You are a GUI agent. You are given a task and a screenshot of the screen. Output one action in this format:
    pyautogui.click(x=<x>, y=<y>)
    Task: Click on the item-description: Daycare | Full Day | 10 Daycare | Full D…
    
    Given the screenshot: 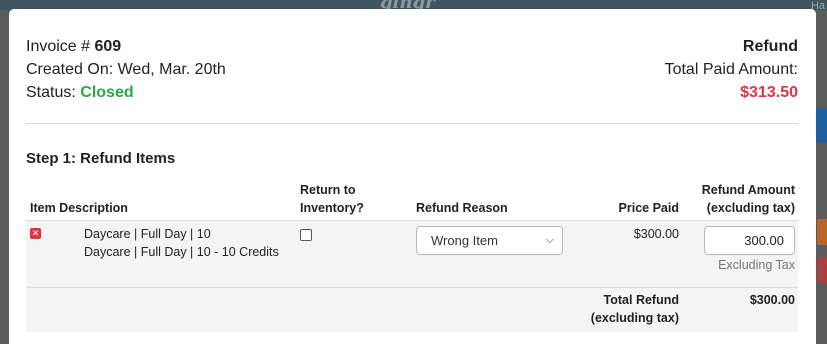 What is the action you would take?
    pyautogui.click(x=181, y=243)
    